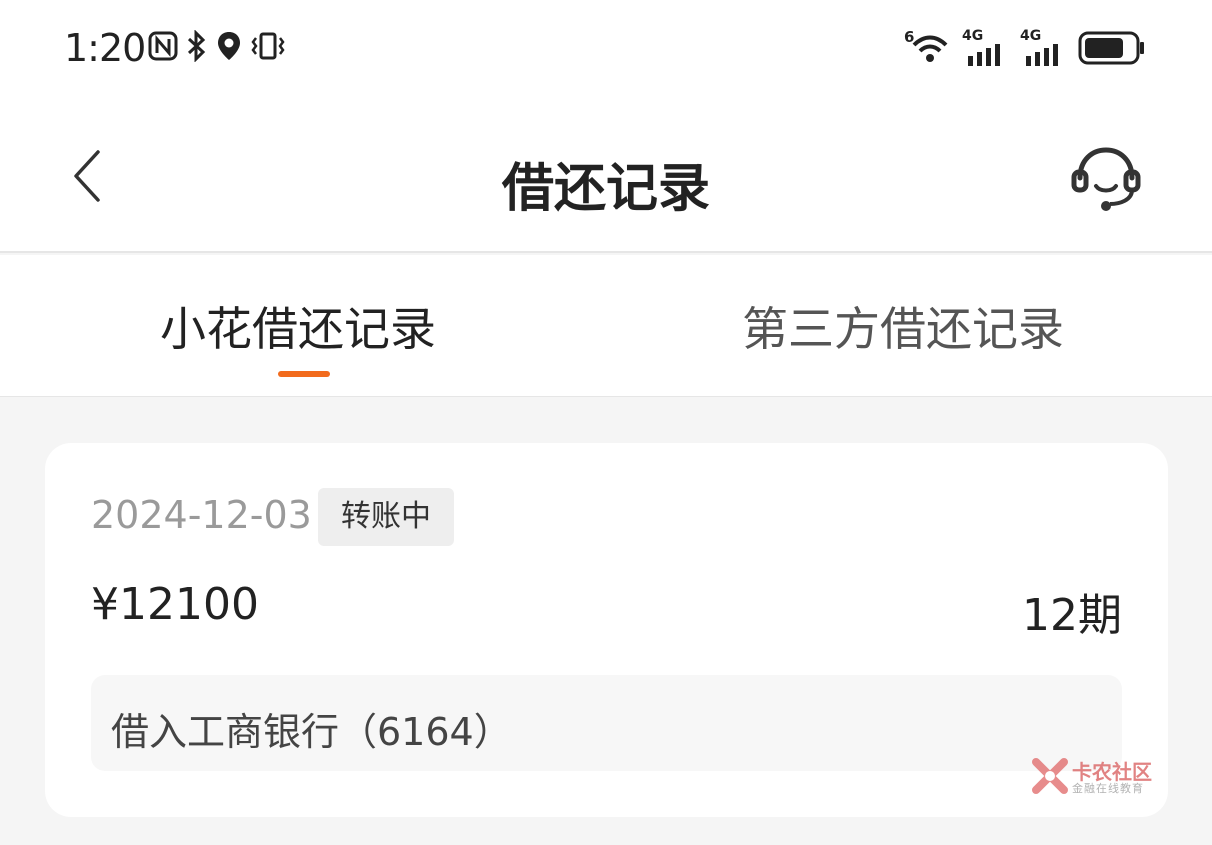 The height and width of the screenshot is (845, 1212). I want to click on bank-info-text: 借入工商银行（6164）, so click(311, 732).